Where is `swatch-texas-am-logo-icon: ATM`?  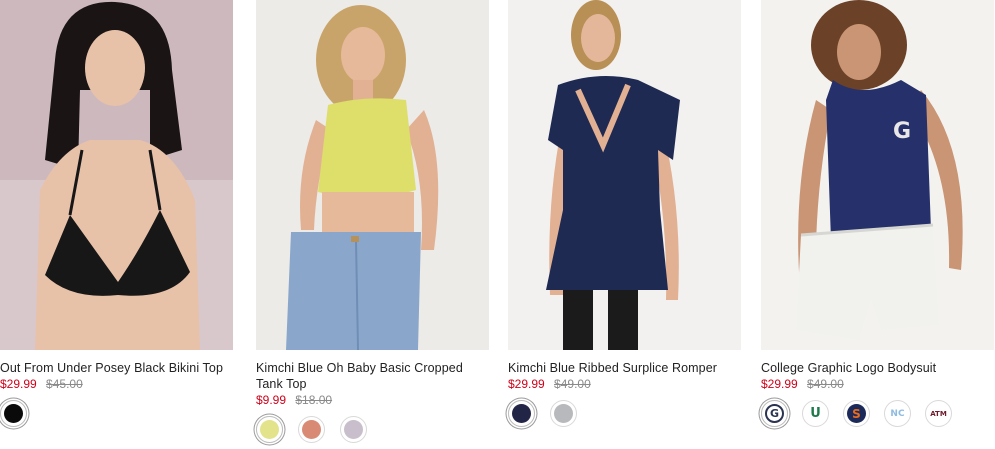
swatch-texas-am-logo-icon: ATM is located at coordinates (938, 413).